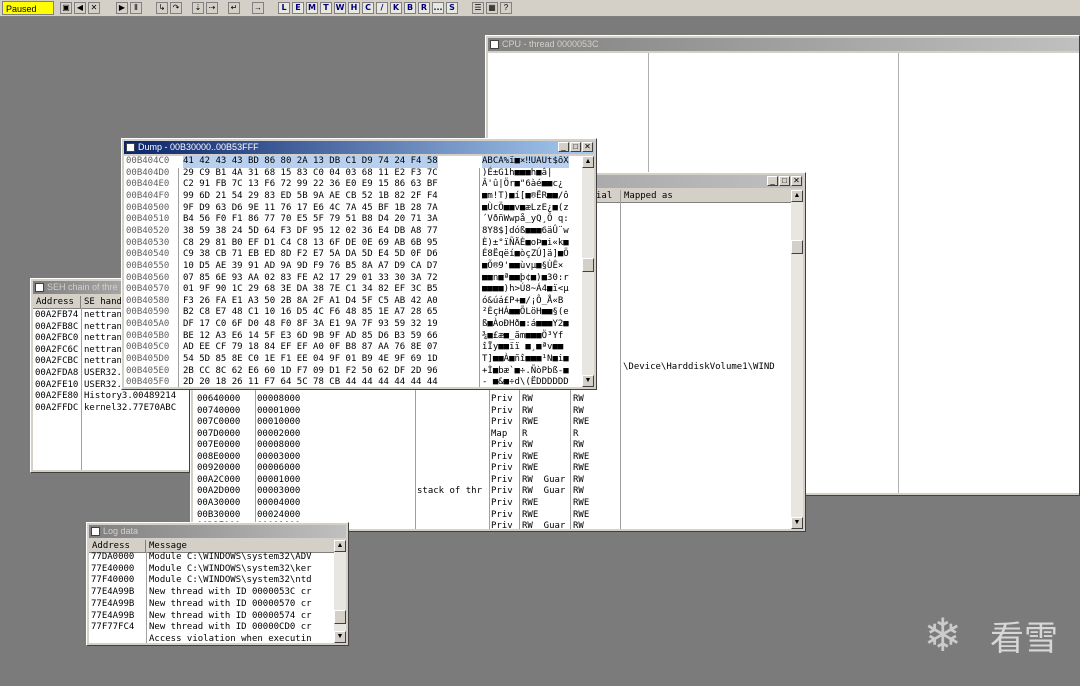 Image resolution: width=1080 pixels, height=686 pixels. I want to click on log-row: 77E40000 Module C:\WINDOWS\system32\ker, so click(211, 570).